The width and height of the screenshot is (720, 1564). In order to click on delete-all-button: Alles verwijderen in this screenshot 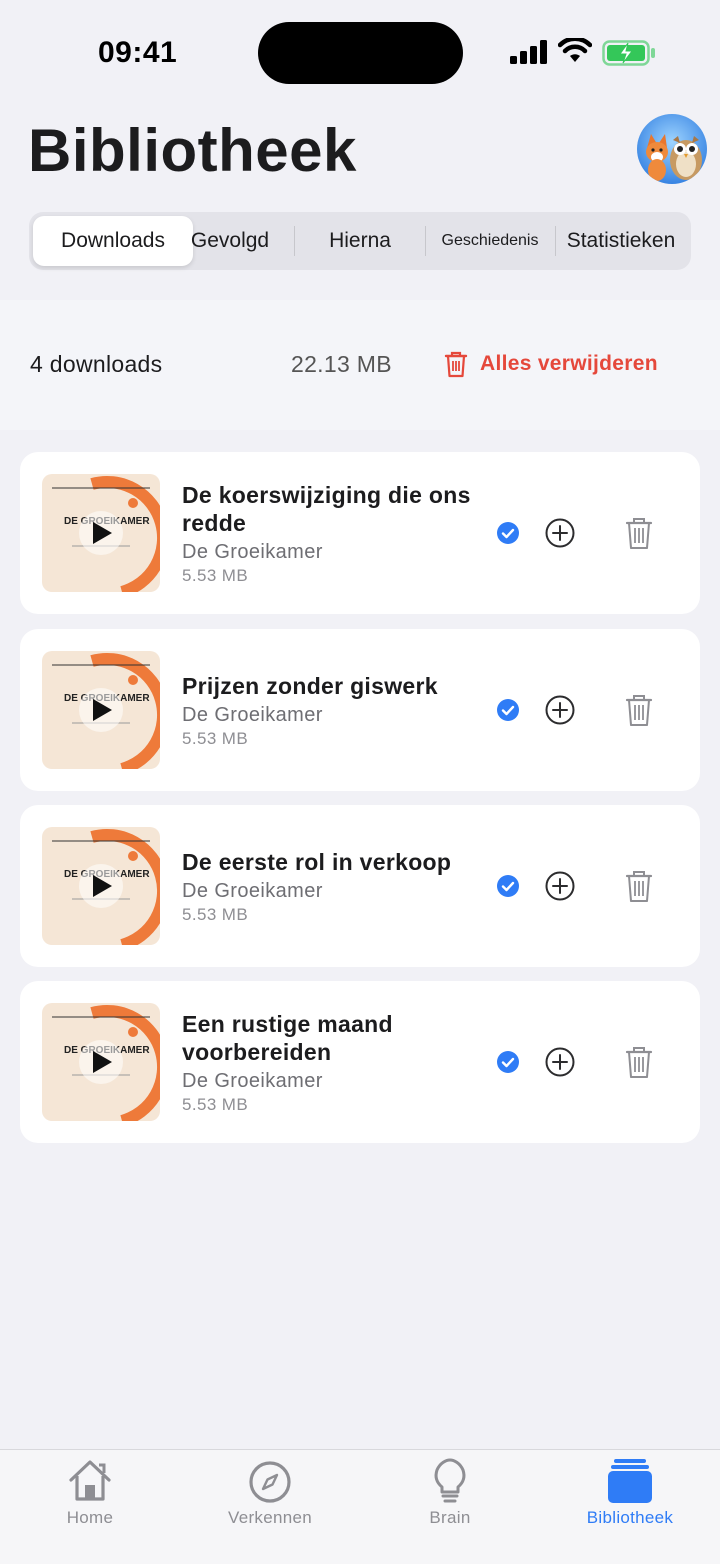, I will do `click(551, 364)`.